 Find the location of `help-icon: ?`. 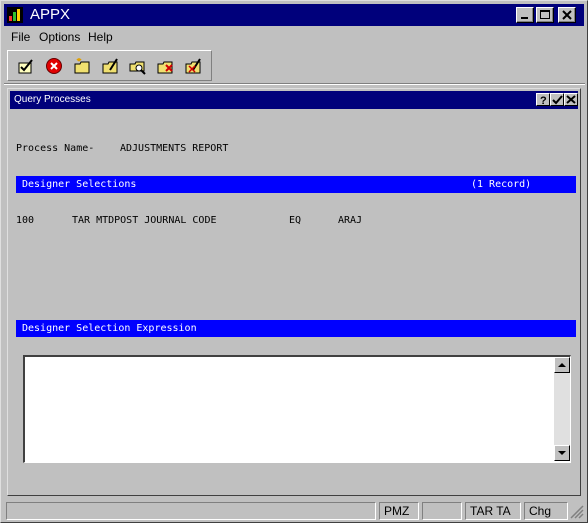

help-icon: ? is located at coordinates (543, 100).